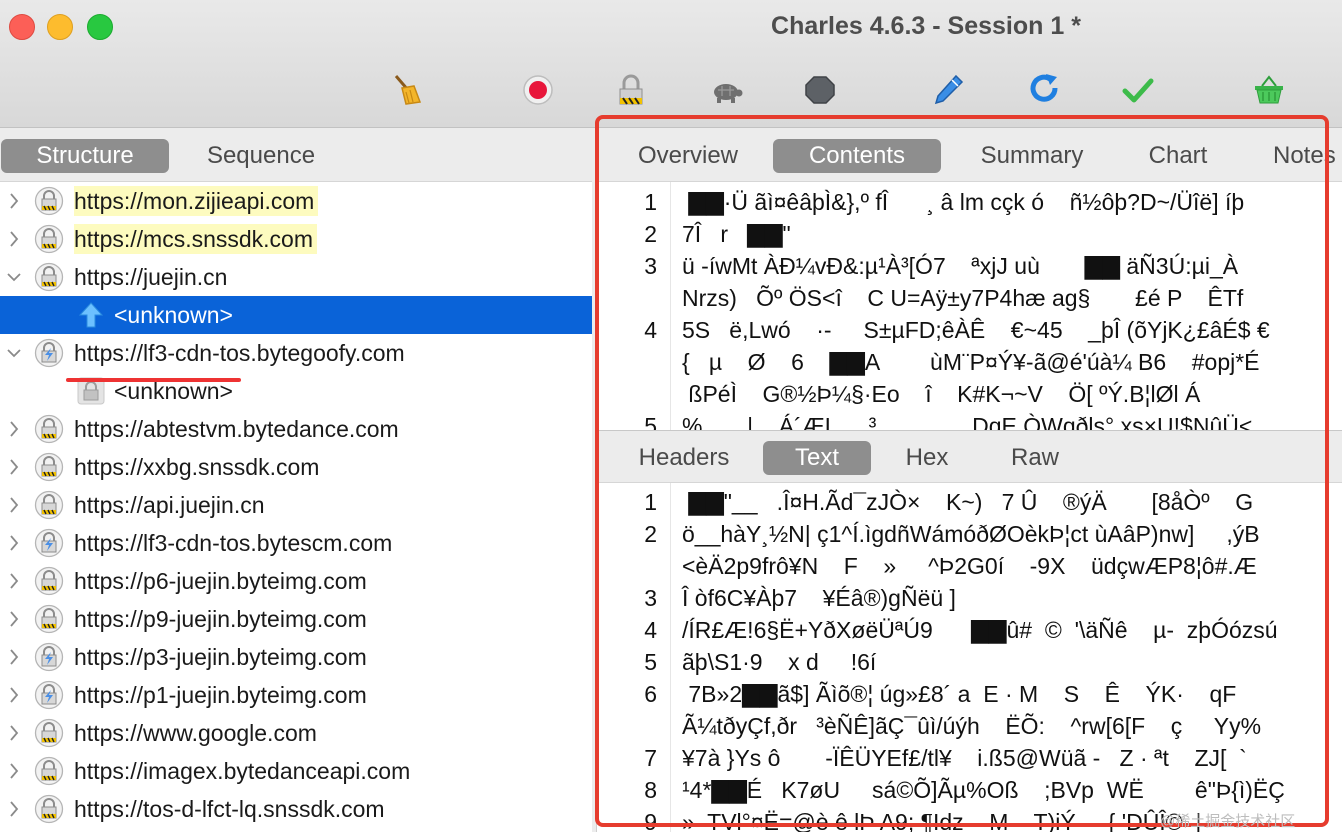  I want to click on tree-host-row: https://p3-juejin.byteimg.com, so click(296, 657).